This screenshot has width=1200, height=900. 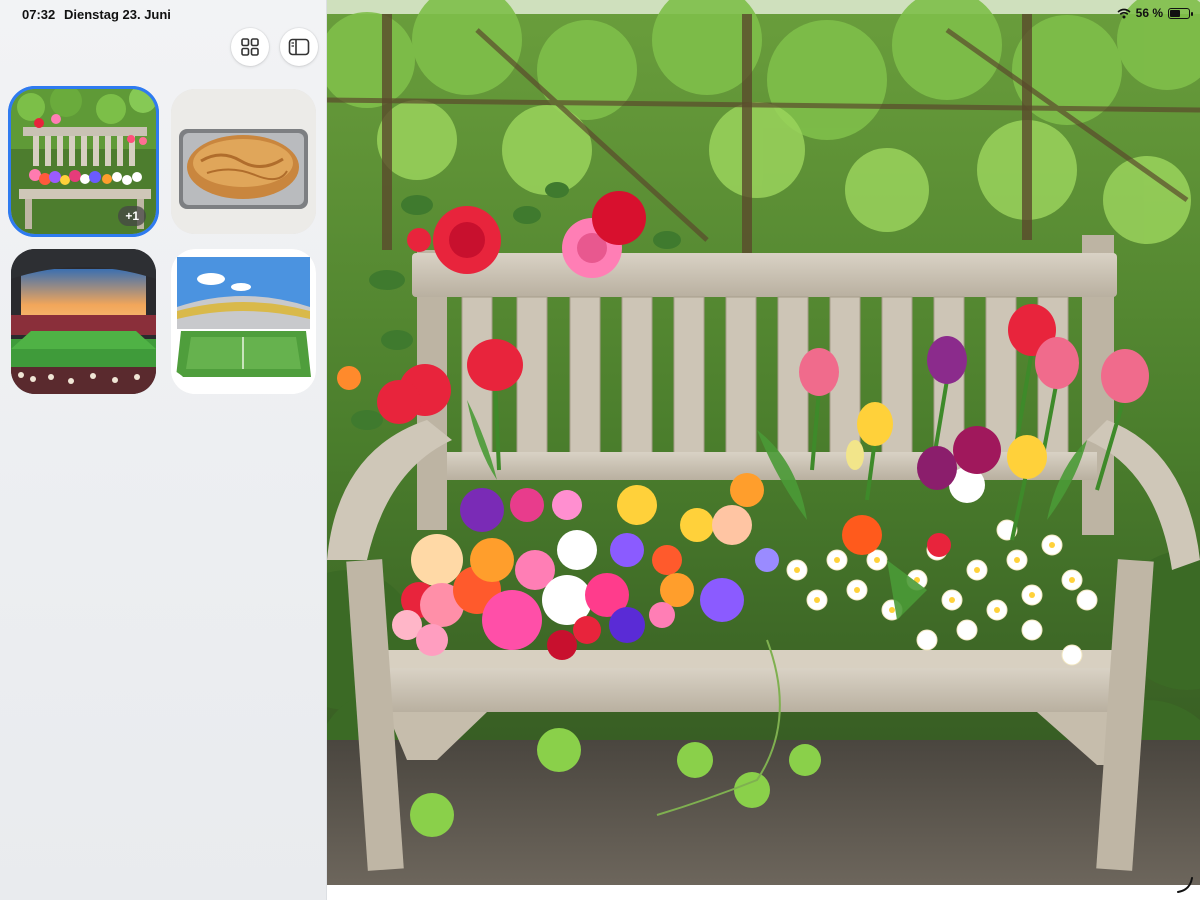 I want to click on sidebar-icon, so click(x=299, y=47).